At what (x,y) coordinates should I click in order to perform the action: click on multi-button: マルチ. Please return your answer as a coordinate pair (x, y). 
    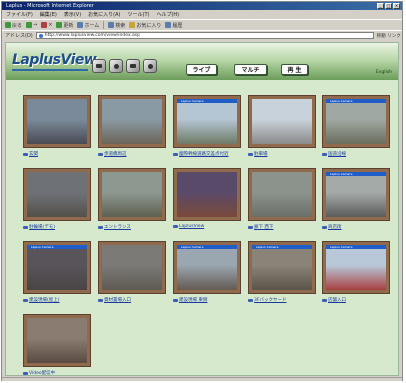
    Looking at the image, I should click on (250, 69).